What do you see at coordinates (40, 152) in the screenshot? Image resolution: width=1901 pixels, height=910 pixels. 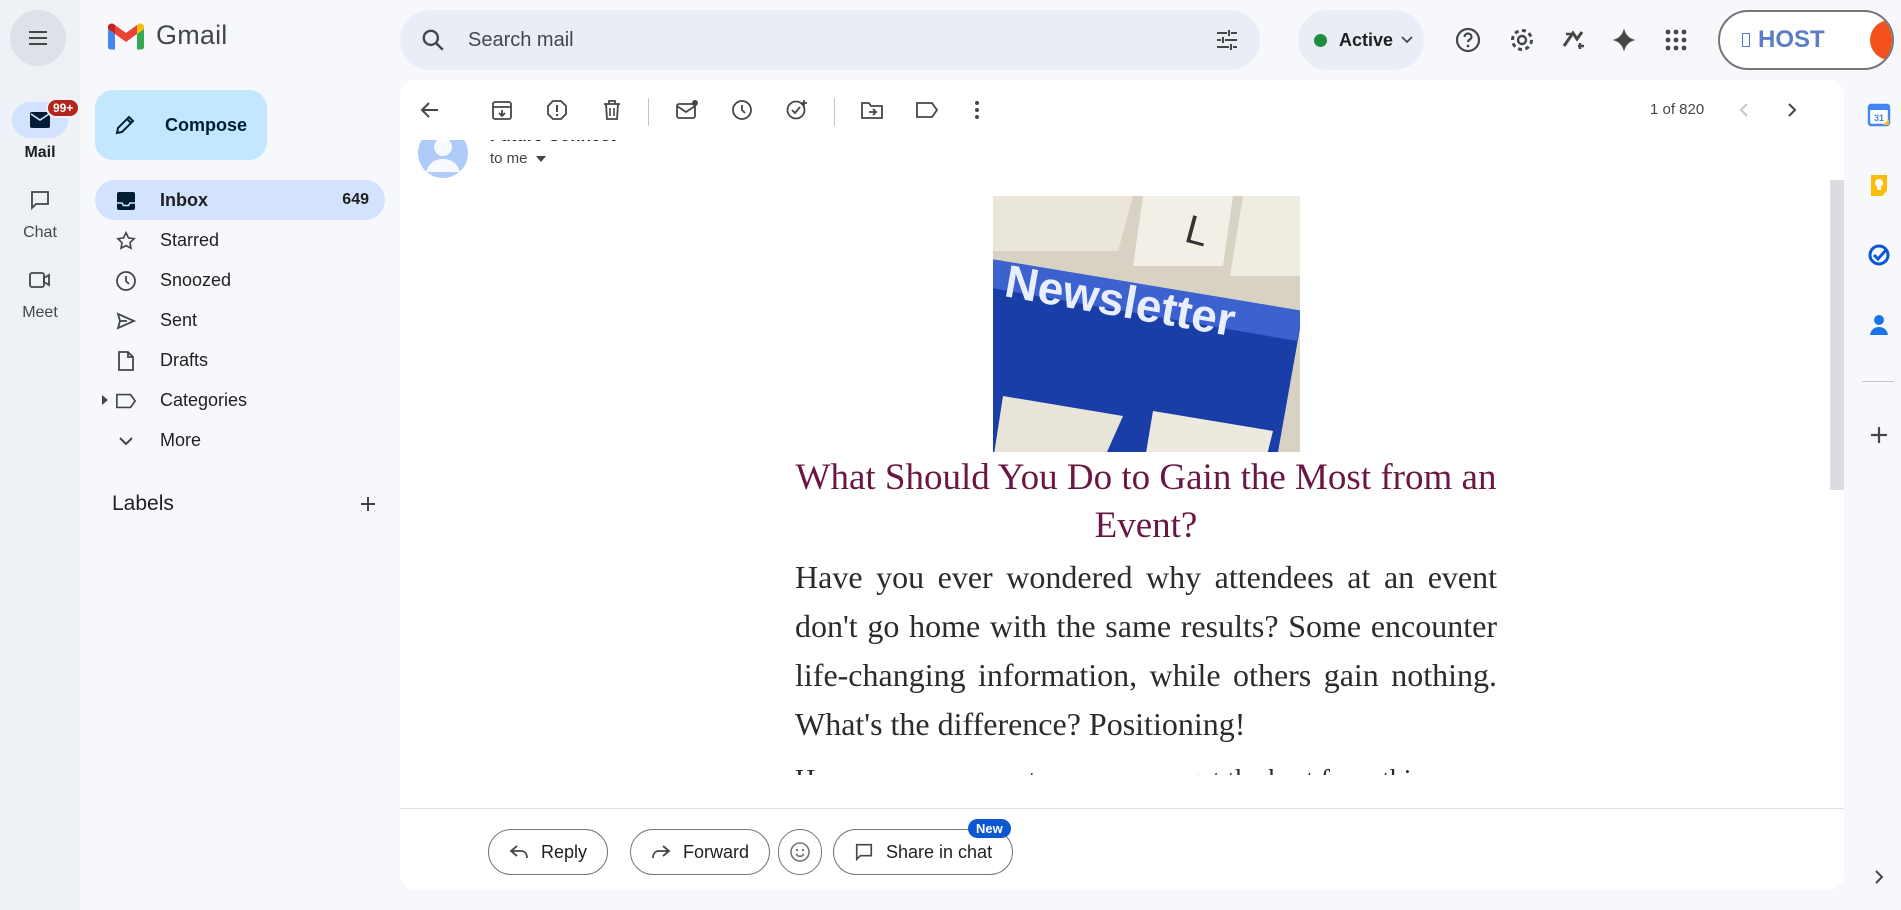 I see `rail-mail-label: Mail` at bounding box center [40, 152].